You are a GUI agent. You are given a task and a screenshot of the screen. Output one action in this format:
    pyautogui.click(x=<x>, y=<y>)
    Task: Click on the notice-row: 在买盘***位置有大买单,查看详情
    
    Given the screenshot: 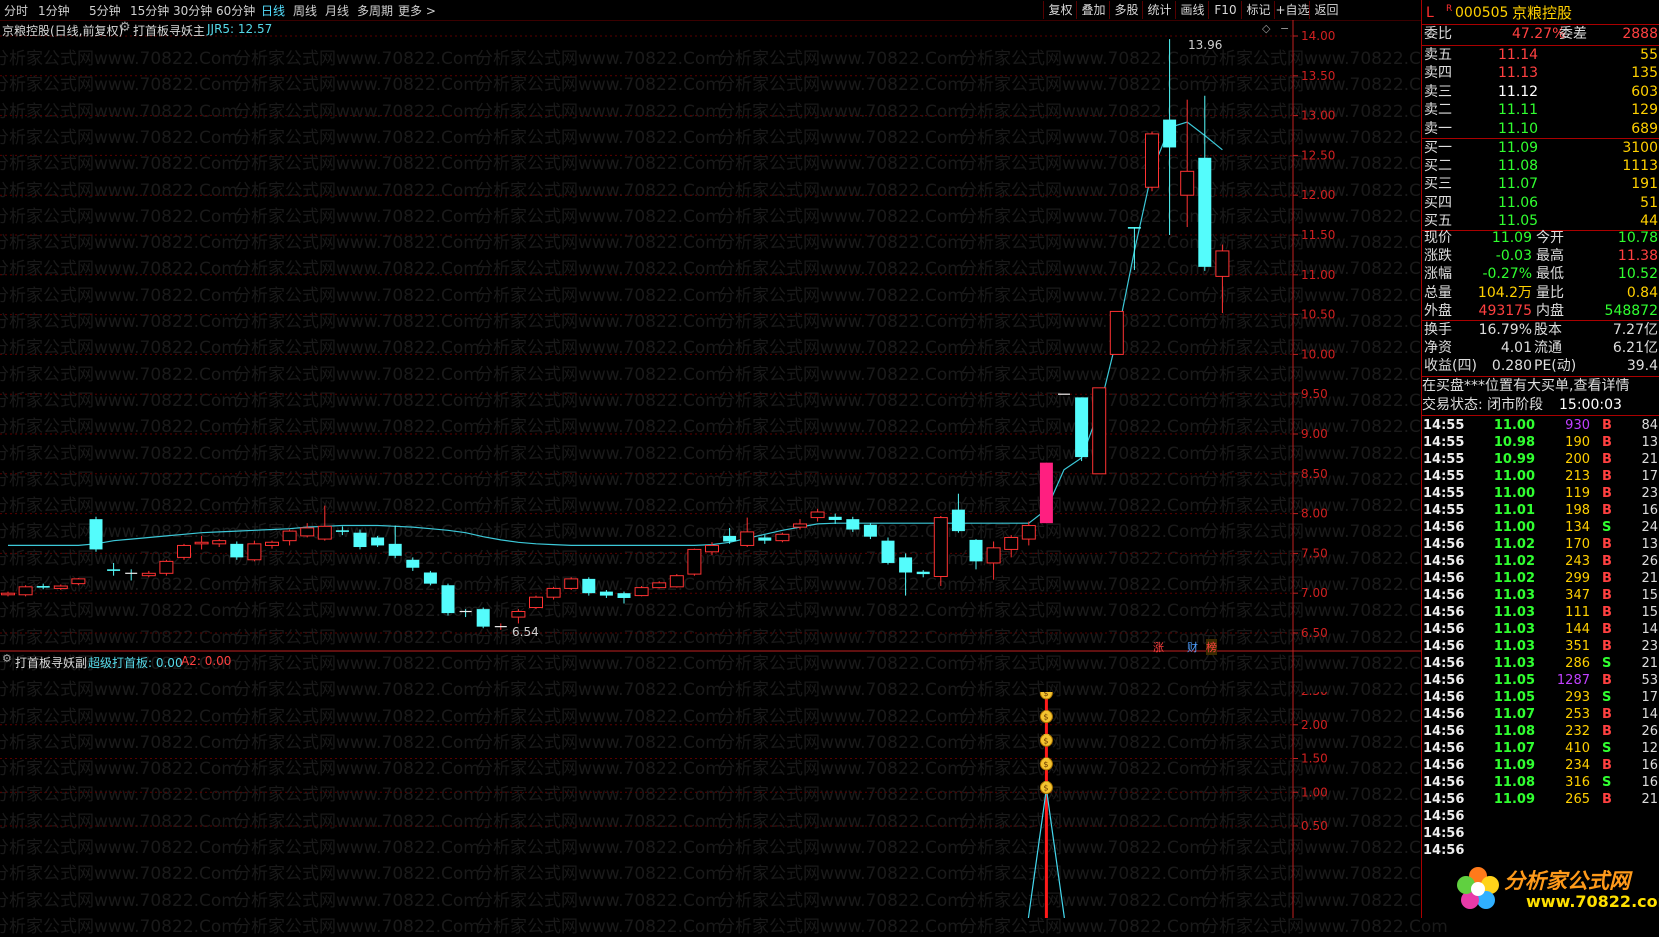 What is the action you would take?
    pyautogui.click(x=1540, y=386)
    